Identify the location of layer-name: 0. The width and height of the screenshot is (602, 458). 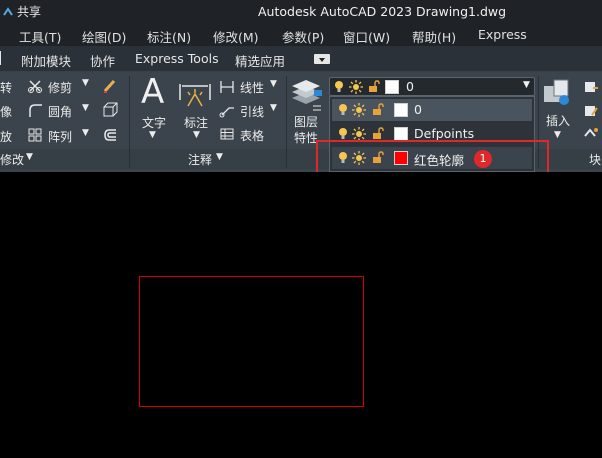
(418, 109).